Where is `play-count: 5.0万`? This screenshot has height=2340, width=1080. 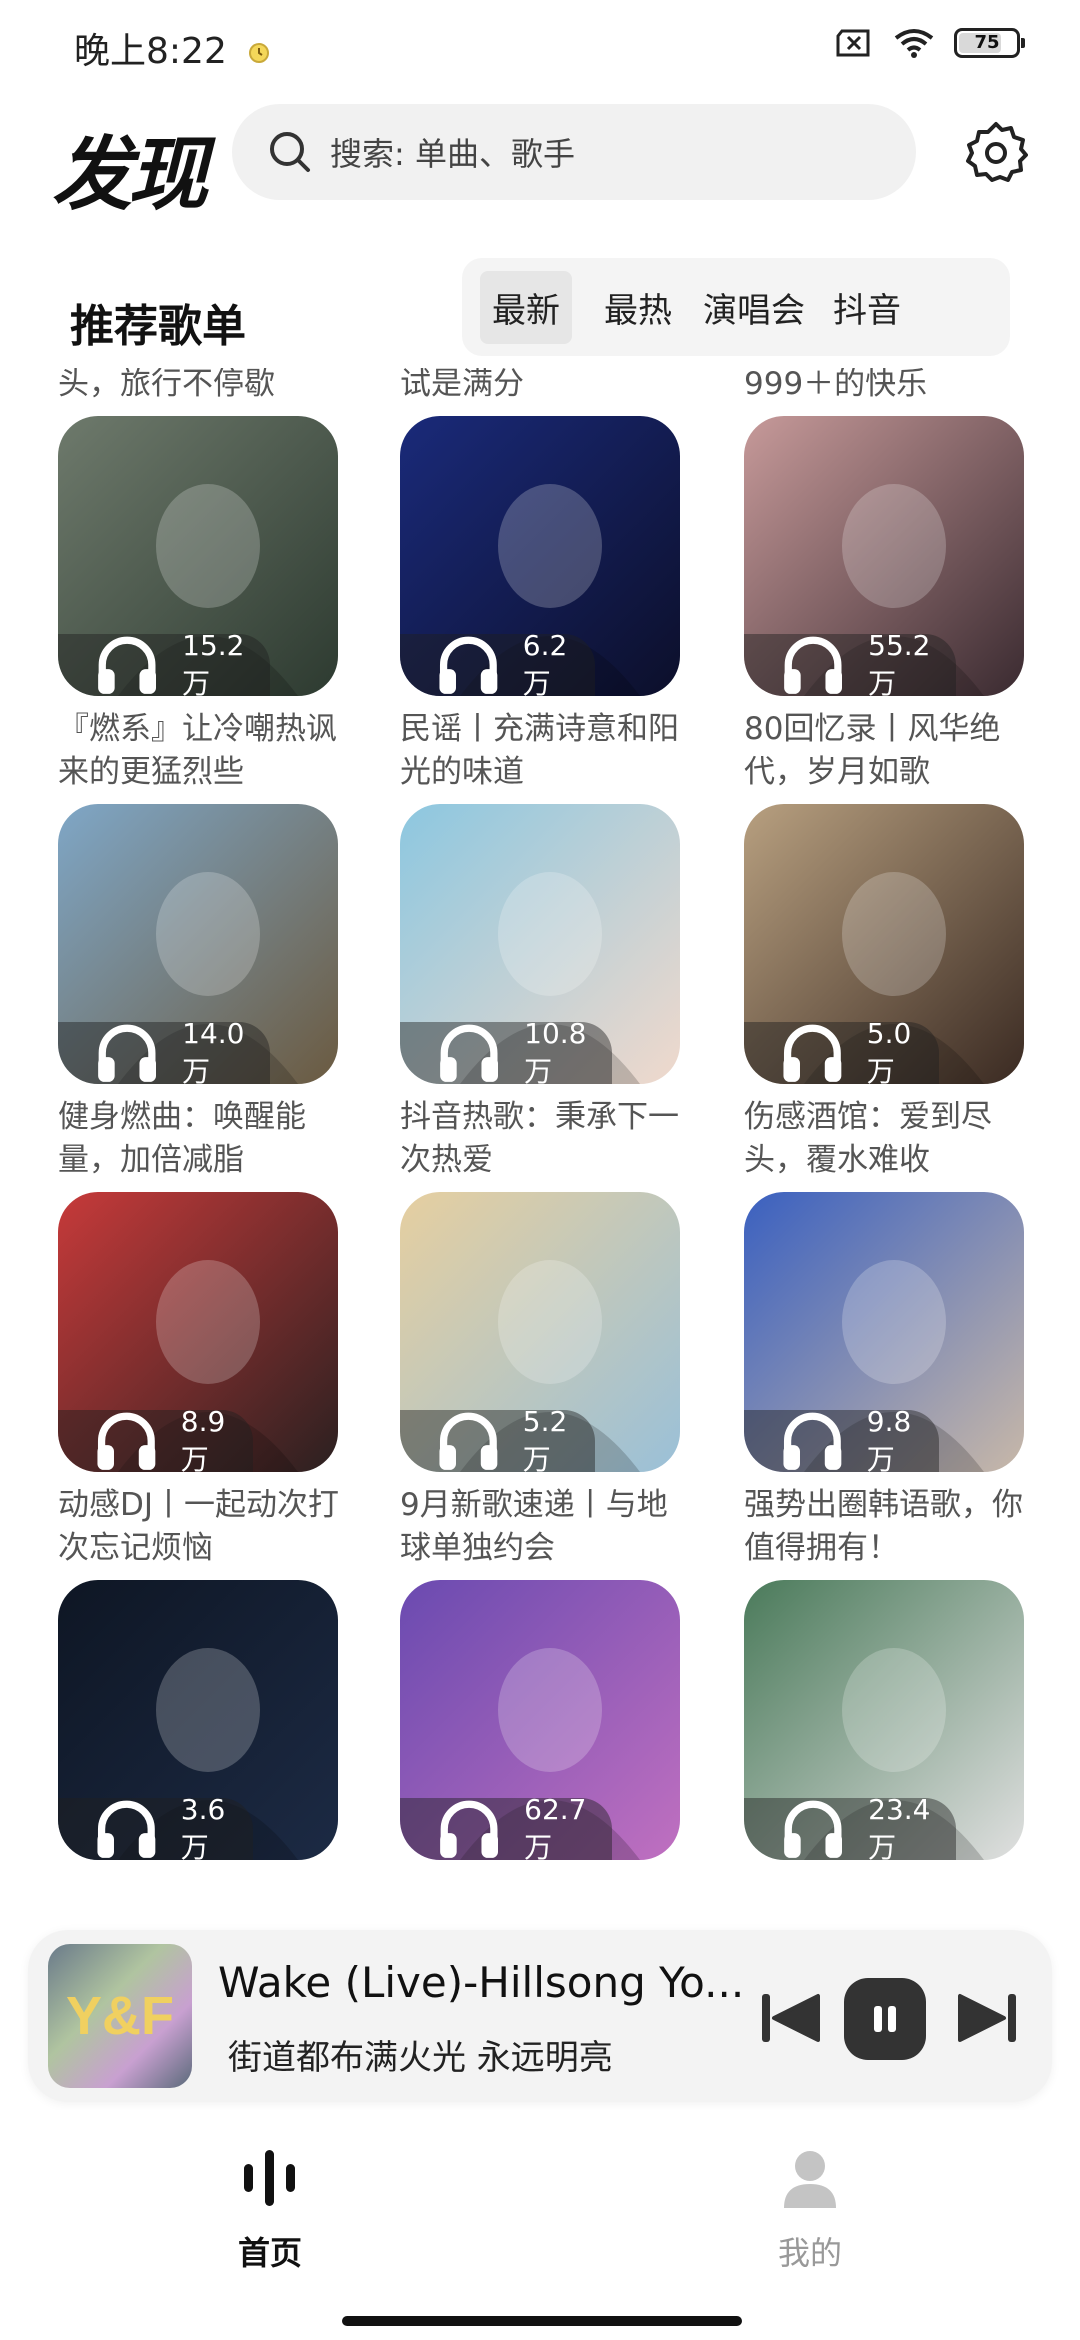 play-count: 5.0万 is located at coordinates (889, 1050).